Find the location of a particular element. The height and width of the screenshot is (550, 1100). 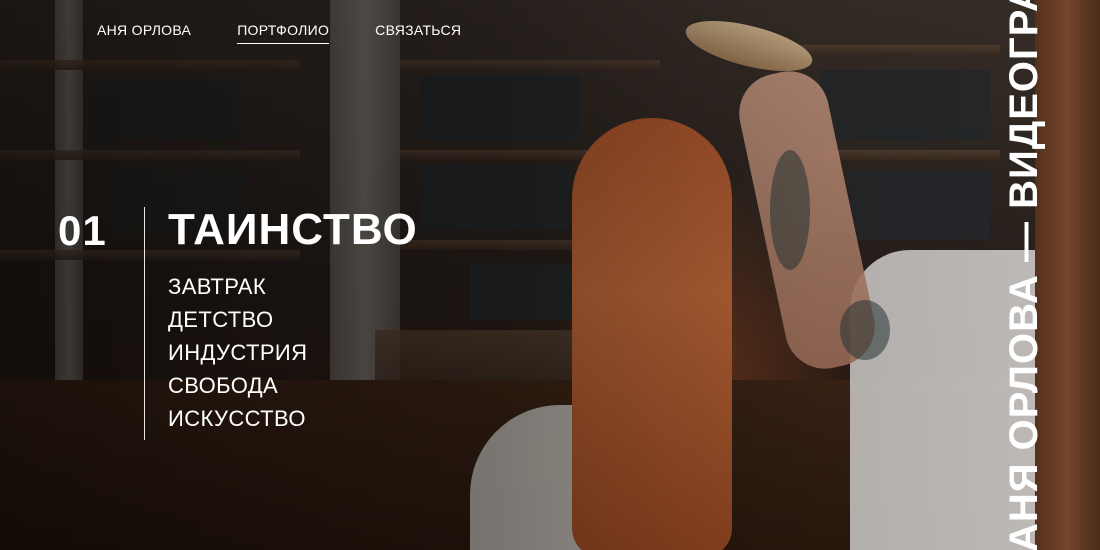

vertical-tagline: АНЯ ОРЛОВА — ВИДЕОГРАФ is located at coordinates (1024, 275).